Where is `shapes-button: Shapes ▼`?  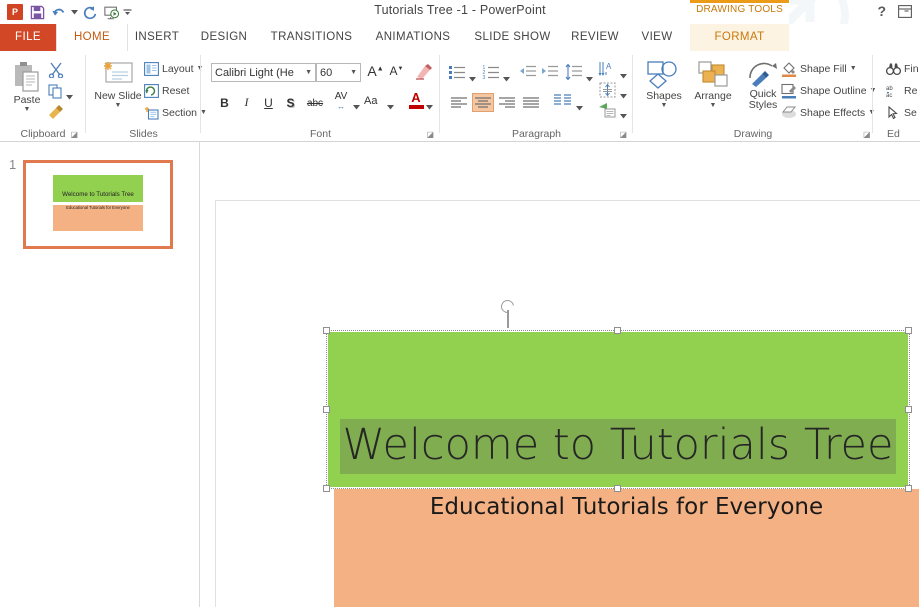 shapes-button: Shapes ▼ is located at coordinates (664, 84).